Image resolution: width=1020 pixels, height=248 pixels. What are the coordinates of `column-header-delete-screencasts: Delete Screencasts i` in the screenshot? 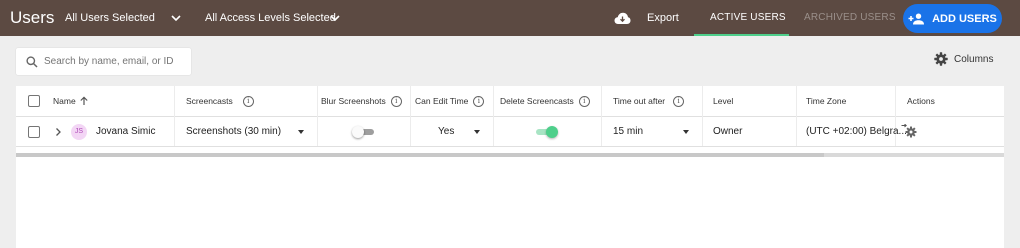 It's located at (545, 101).